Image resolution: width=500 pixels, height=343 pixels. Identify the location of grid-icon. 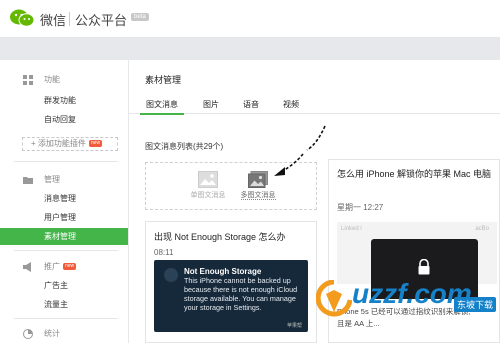
(28, 80).